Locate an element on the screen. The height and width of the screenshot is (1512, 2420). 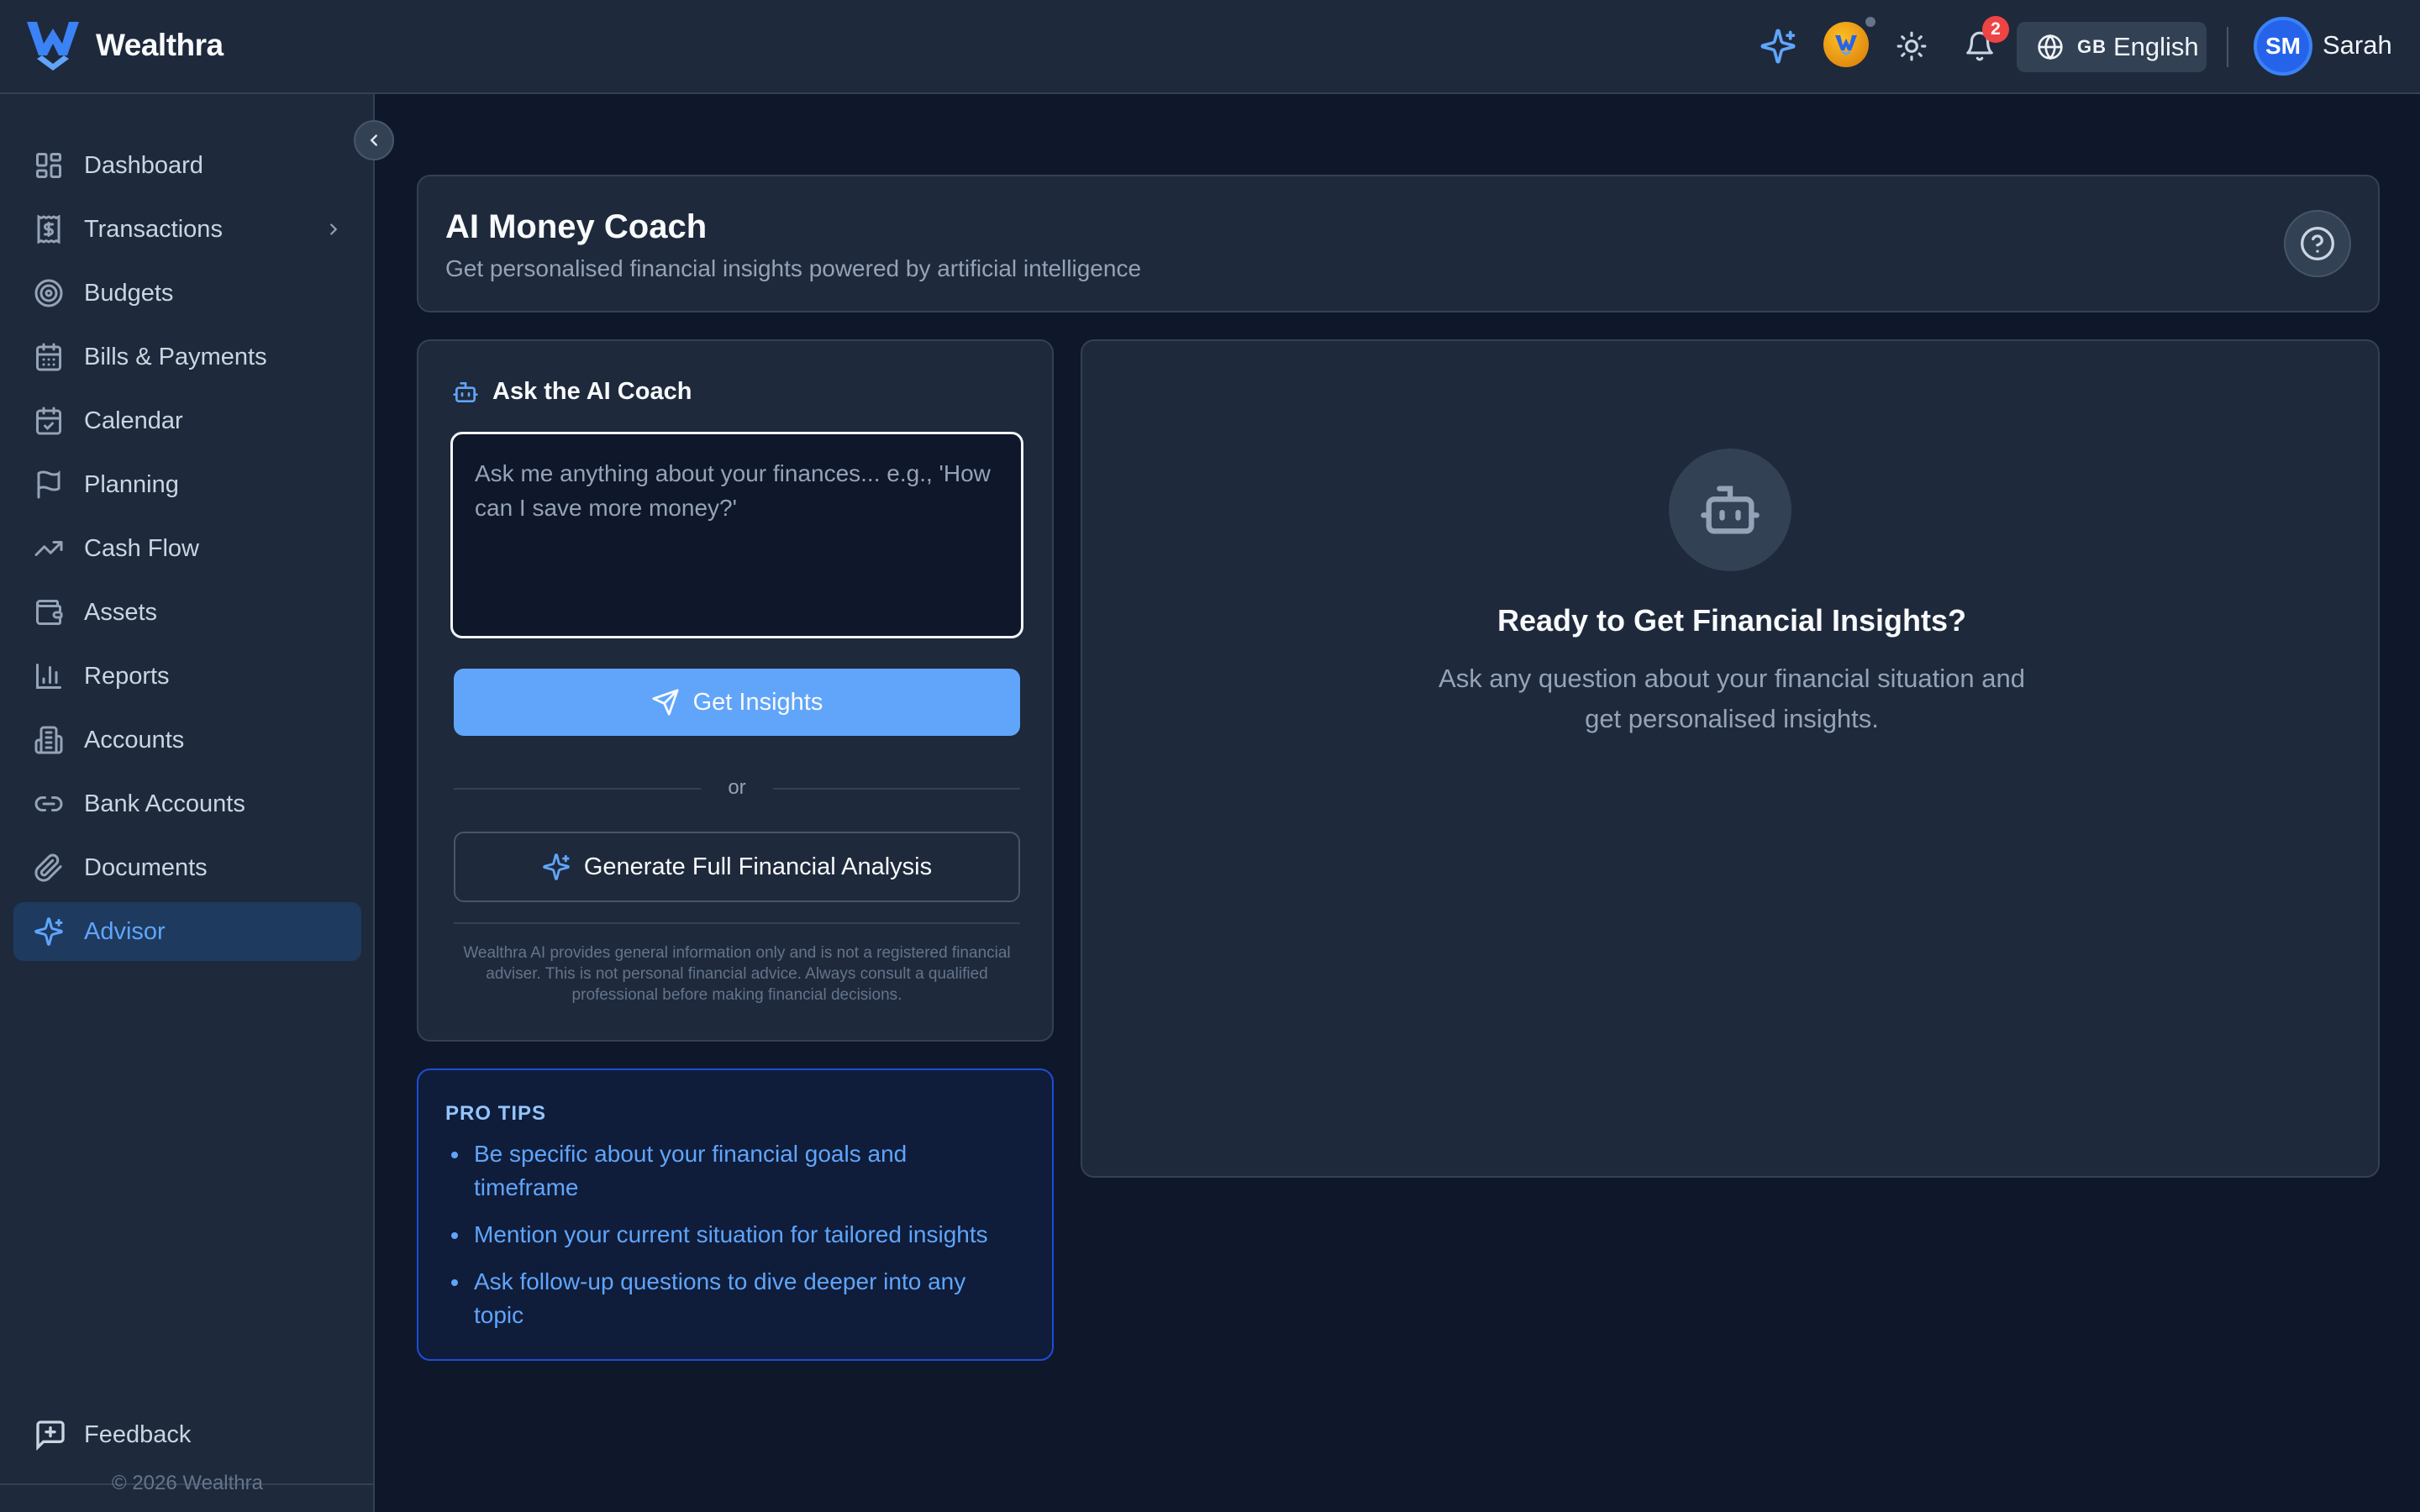
receipt-dollar-icon is located at coordinates (49, 229).